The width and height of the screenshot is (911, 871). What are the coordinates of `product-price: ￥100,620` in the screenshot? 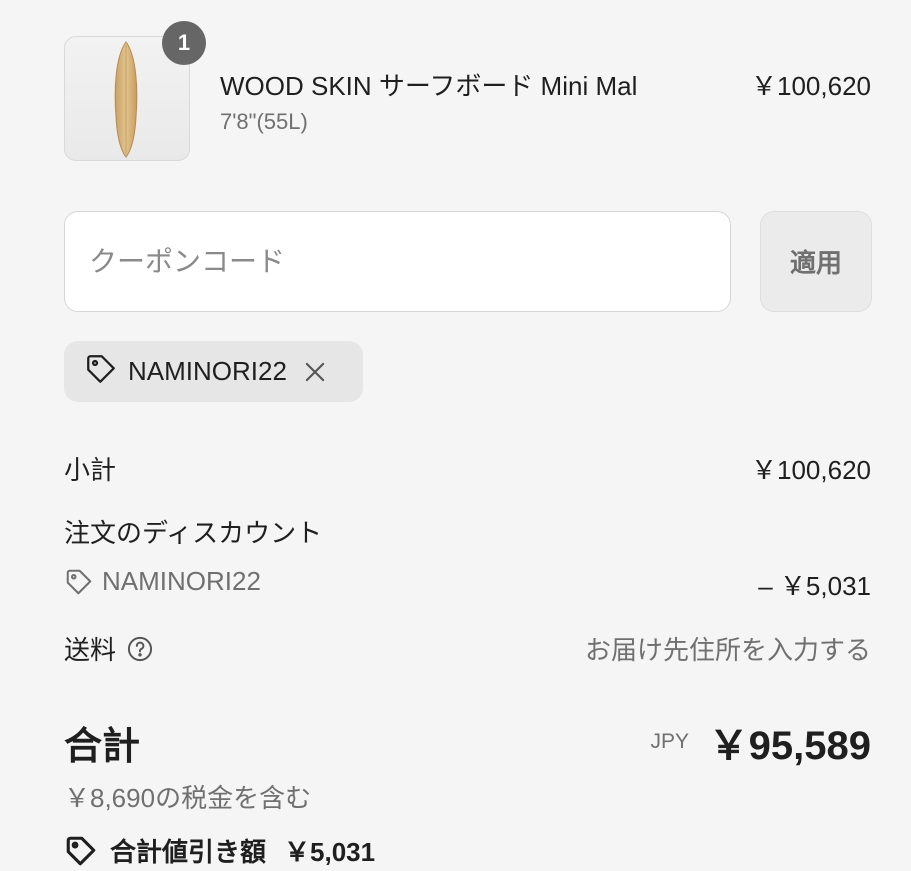 It's located at (811, 86).